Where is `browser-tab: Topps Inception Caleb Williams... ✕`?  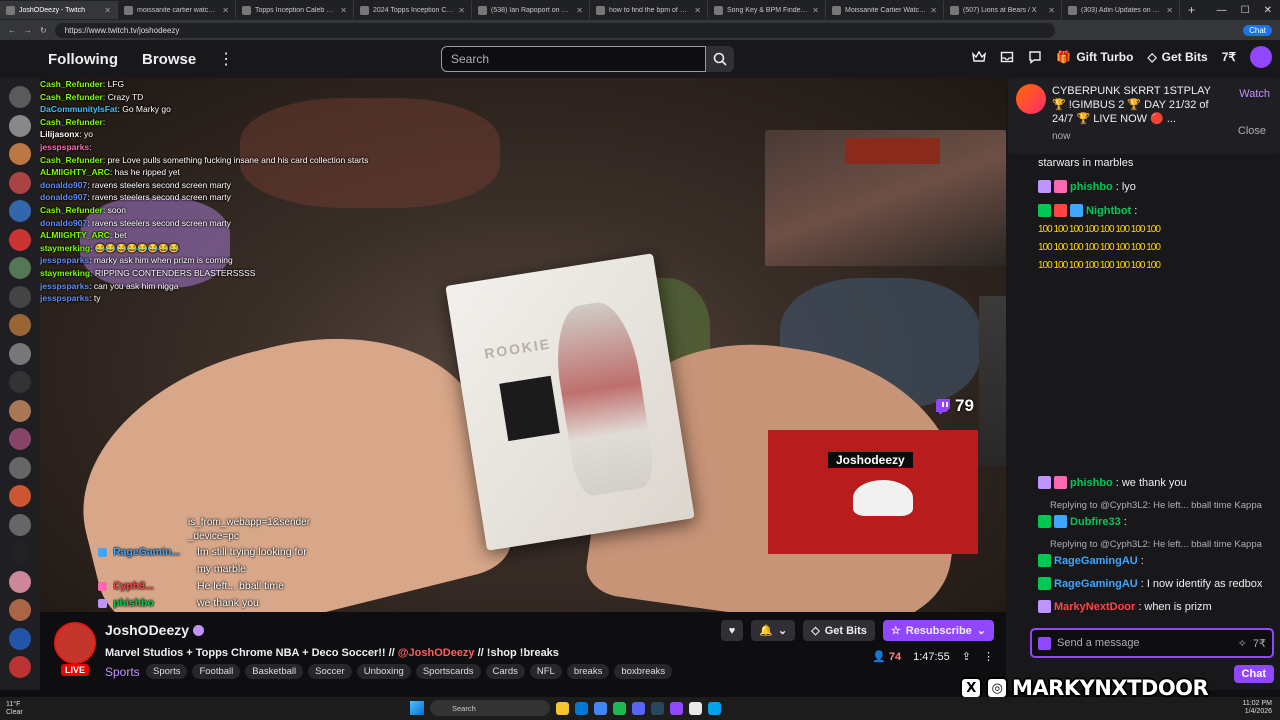 browser-tab: Topps Inception Caleb Williams... ✕ is located at coordinates (295, 10).